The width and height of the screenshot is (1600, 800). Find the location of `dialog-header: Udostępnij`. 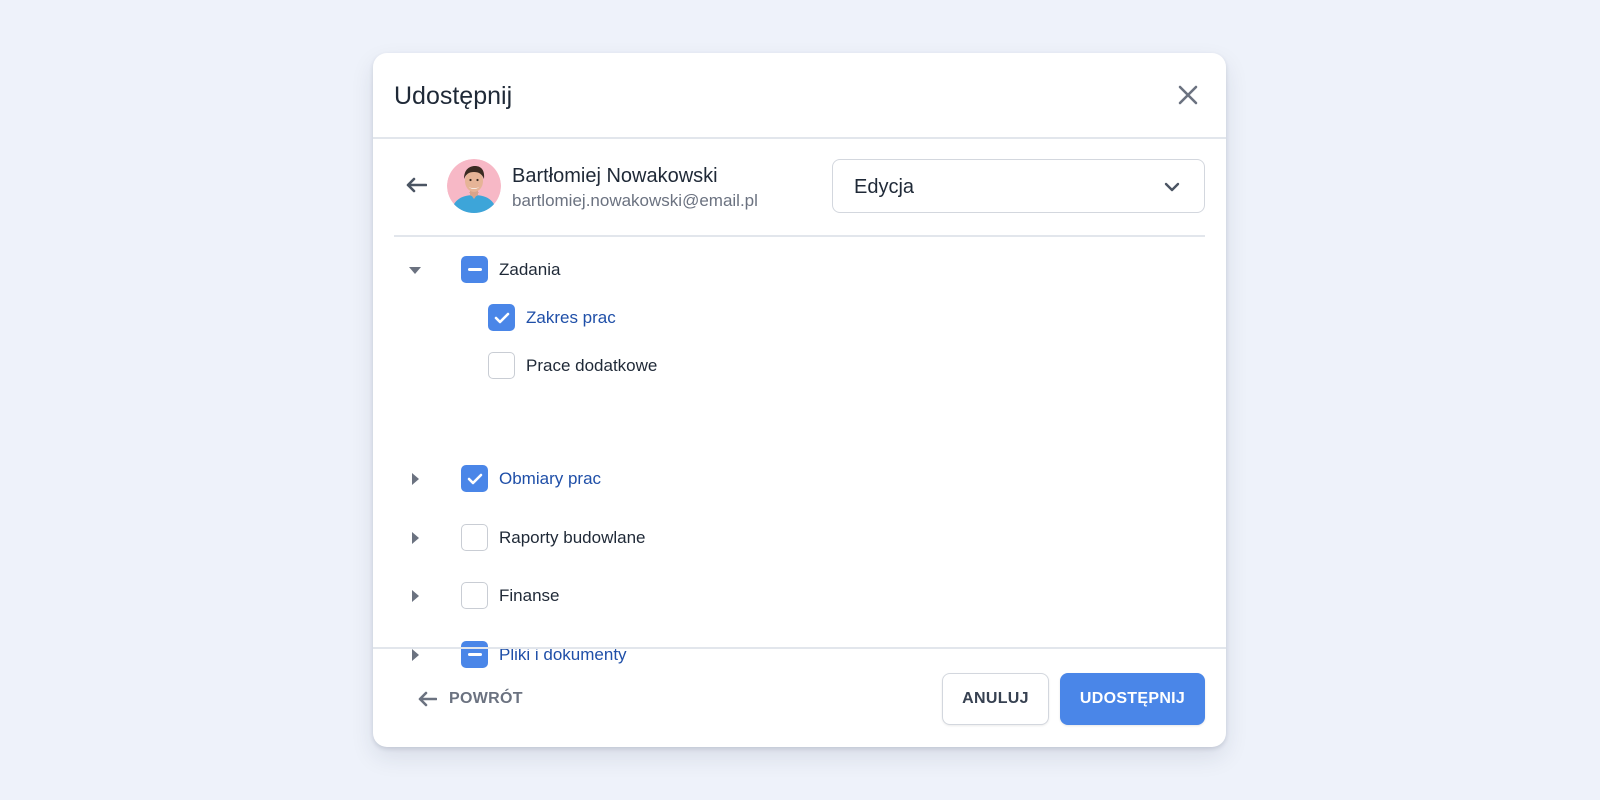

dialog-header: Udostępnij is located at coordinates (799, 96).